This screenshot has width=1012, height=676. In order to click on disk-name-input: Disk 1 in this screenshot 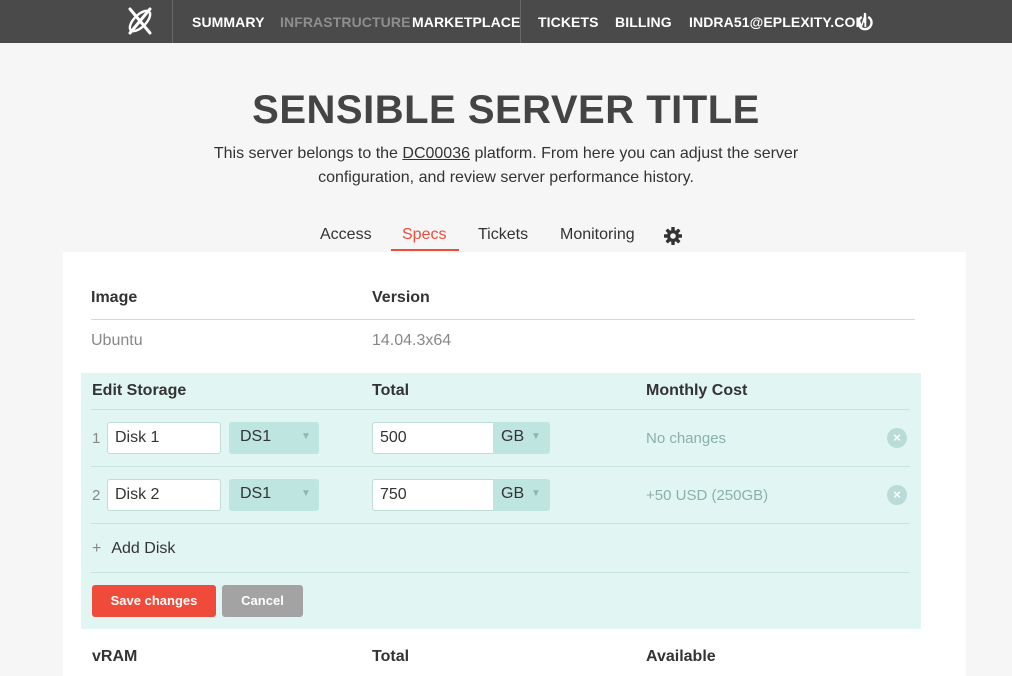, I will do `click(164, 438)`.